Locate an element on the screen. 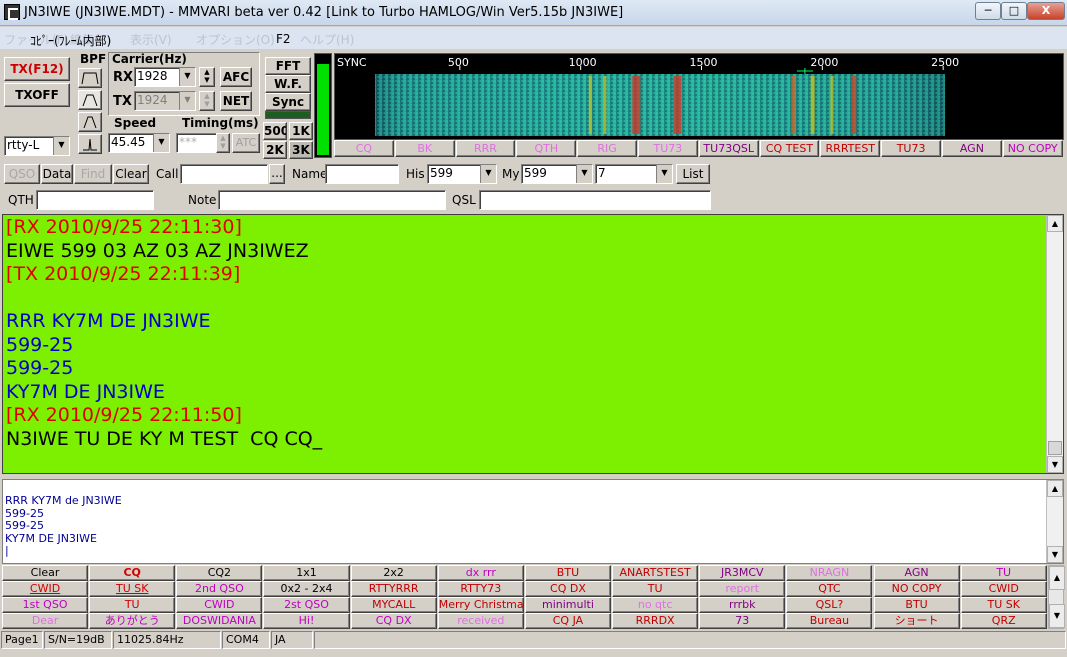 The image size is (1067, 657). tx-button: TX(F12) is located at coordinates (37, 69).